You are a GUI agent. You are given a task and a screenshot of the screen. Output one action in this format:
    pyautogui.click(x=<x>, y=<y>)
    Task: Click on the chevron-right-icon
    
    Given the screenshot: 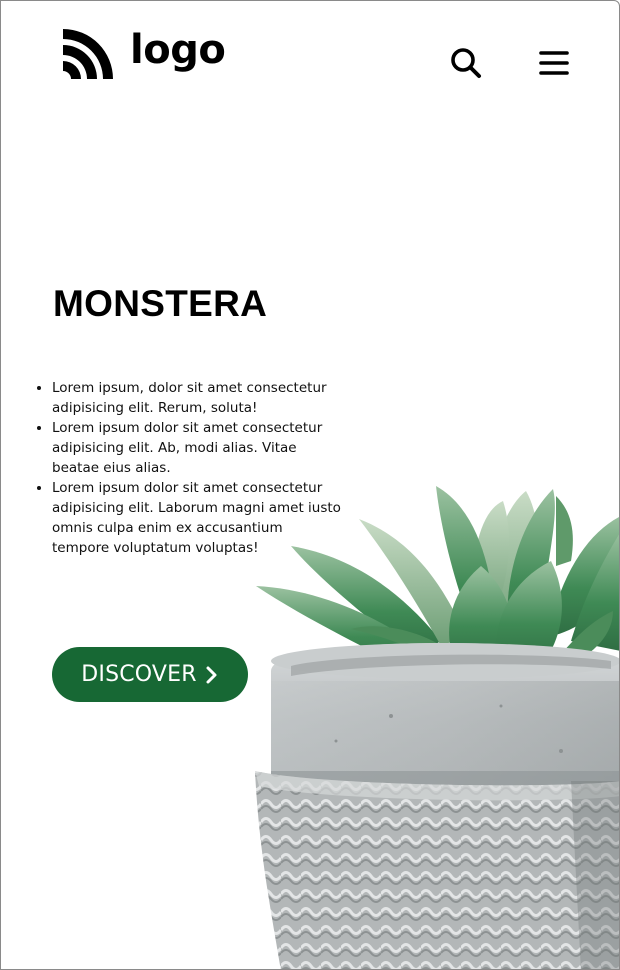 What is the action you would take?
    pyautogui.click(x=211, y=674)
    